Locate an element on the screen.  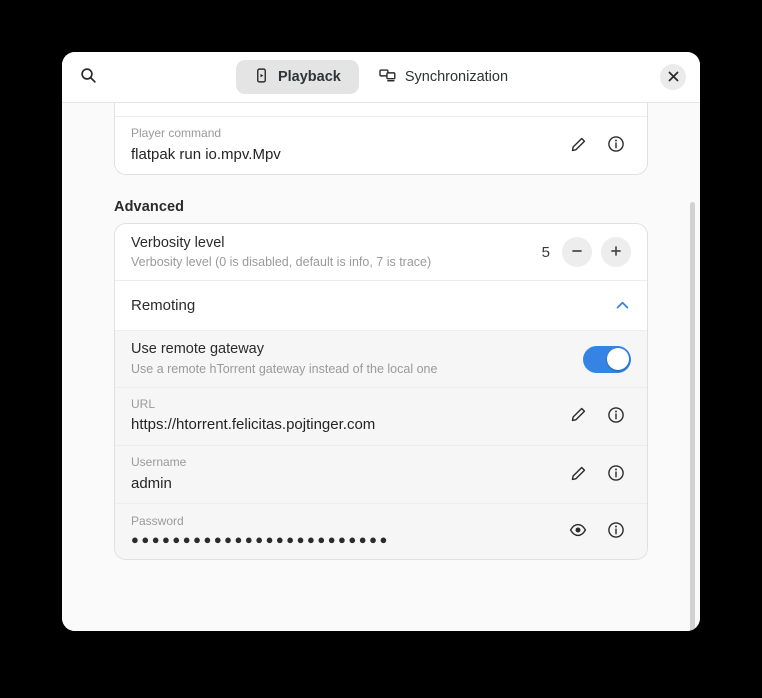
search-button is located at coordinates (88, 77).